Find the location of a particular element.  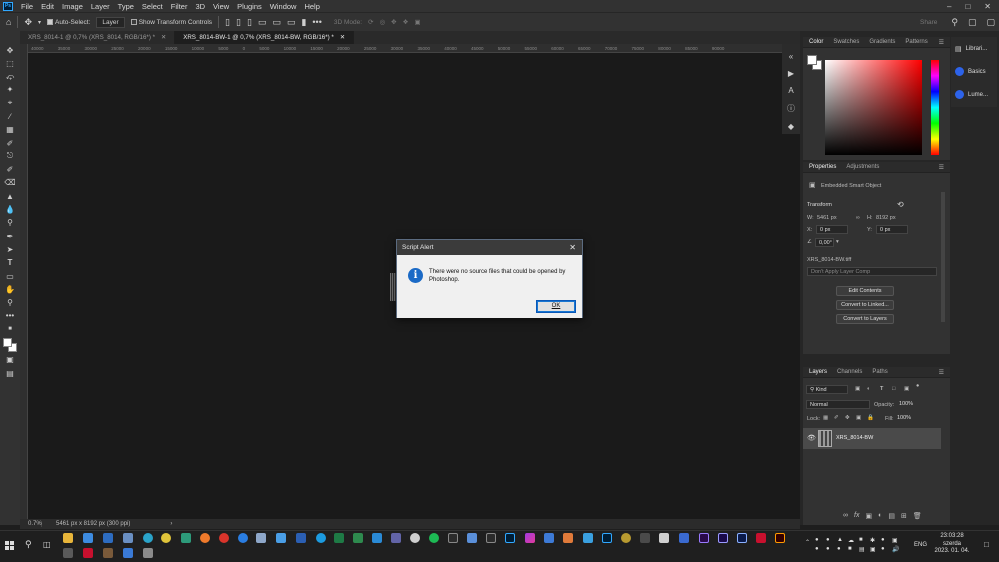

app-gradient-icon is located at coordinates (530, 538).